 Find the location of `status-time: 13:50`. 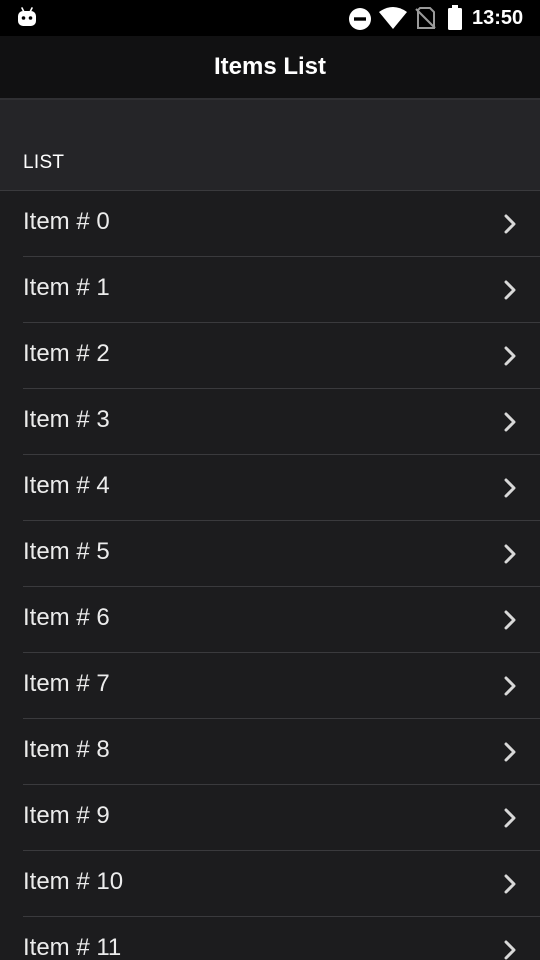

status-time: 13:50 is located at coordinates (498, 18).